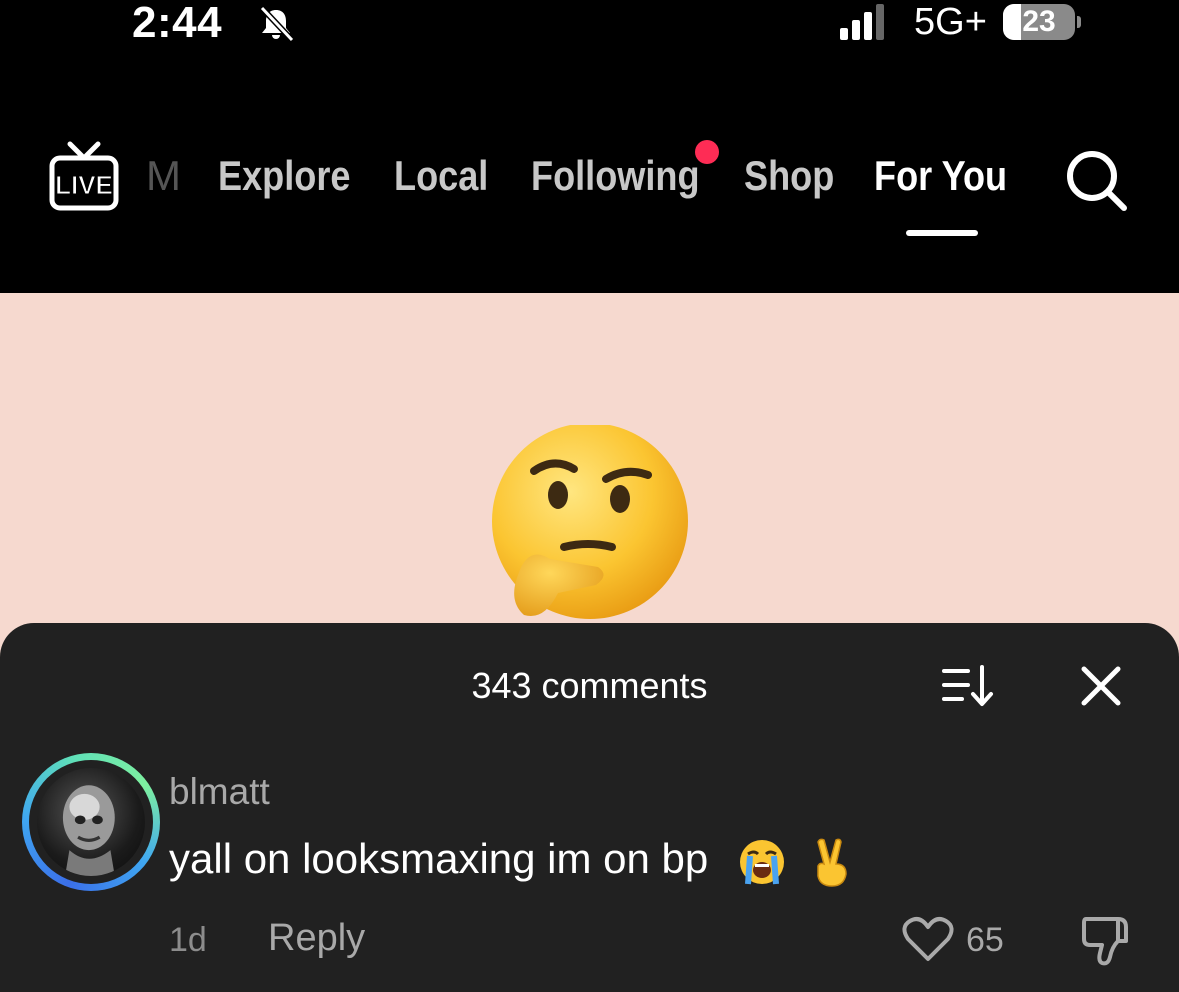  Describe the element at coordinates (1107, 940) in the screenshot. I see `dislike-icon` at that location.